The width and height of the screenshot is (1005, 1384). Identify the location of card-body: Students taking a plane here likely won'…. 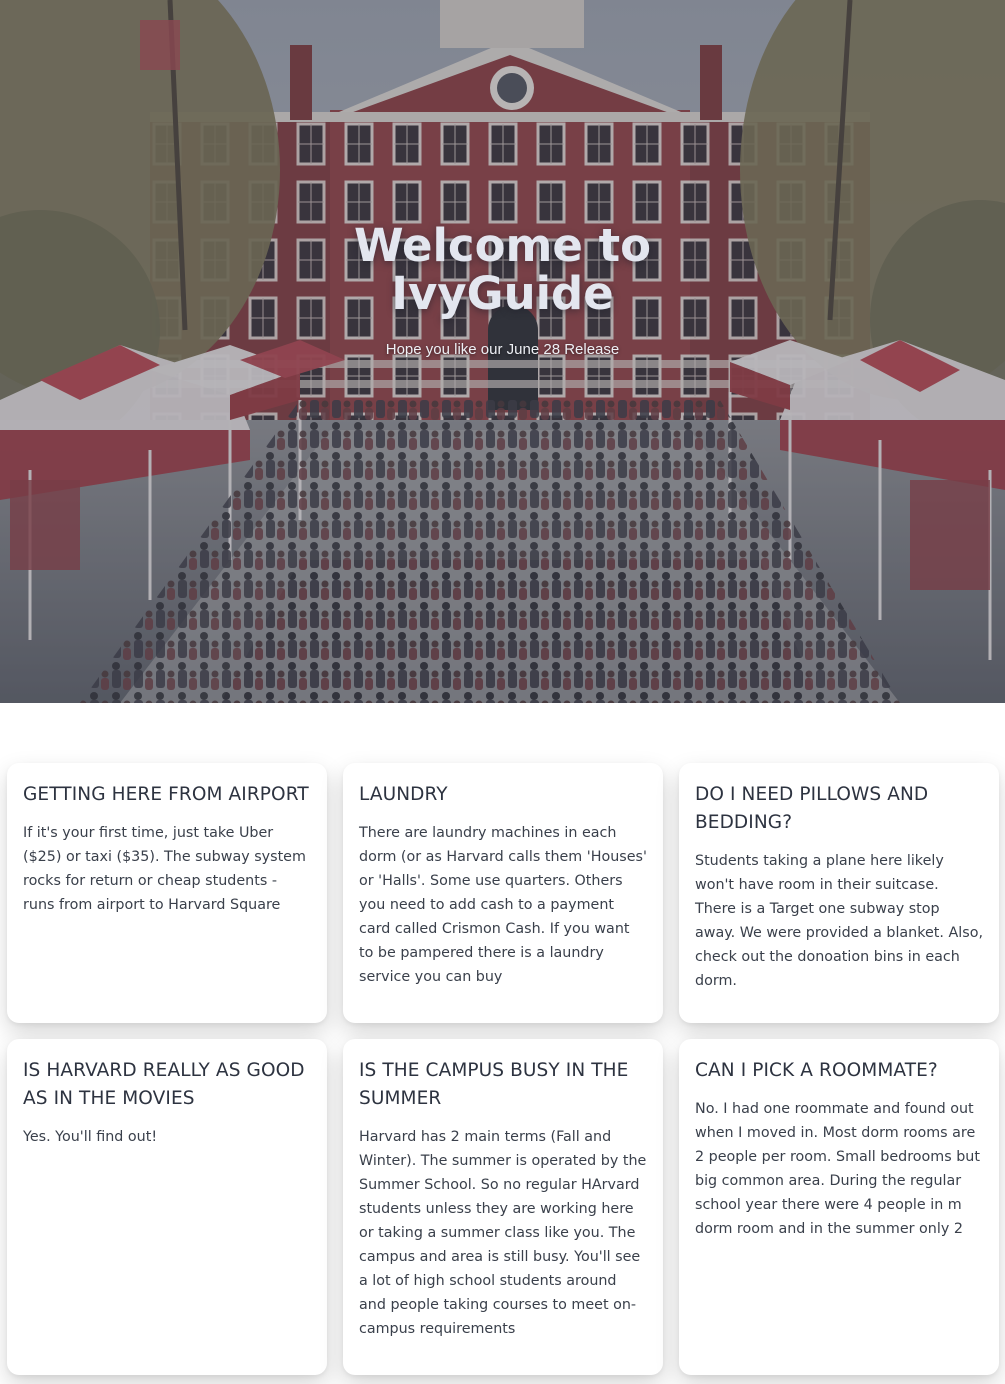
(839, 921).